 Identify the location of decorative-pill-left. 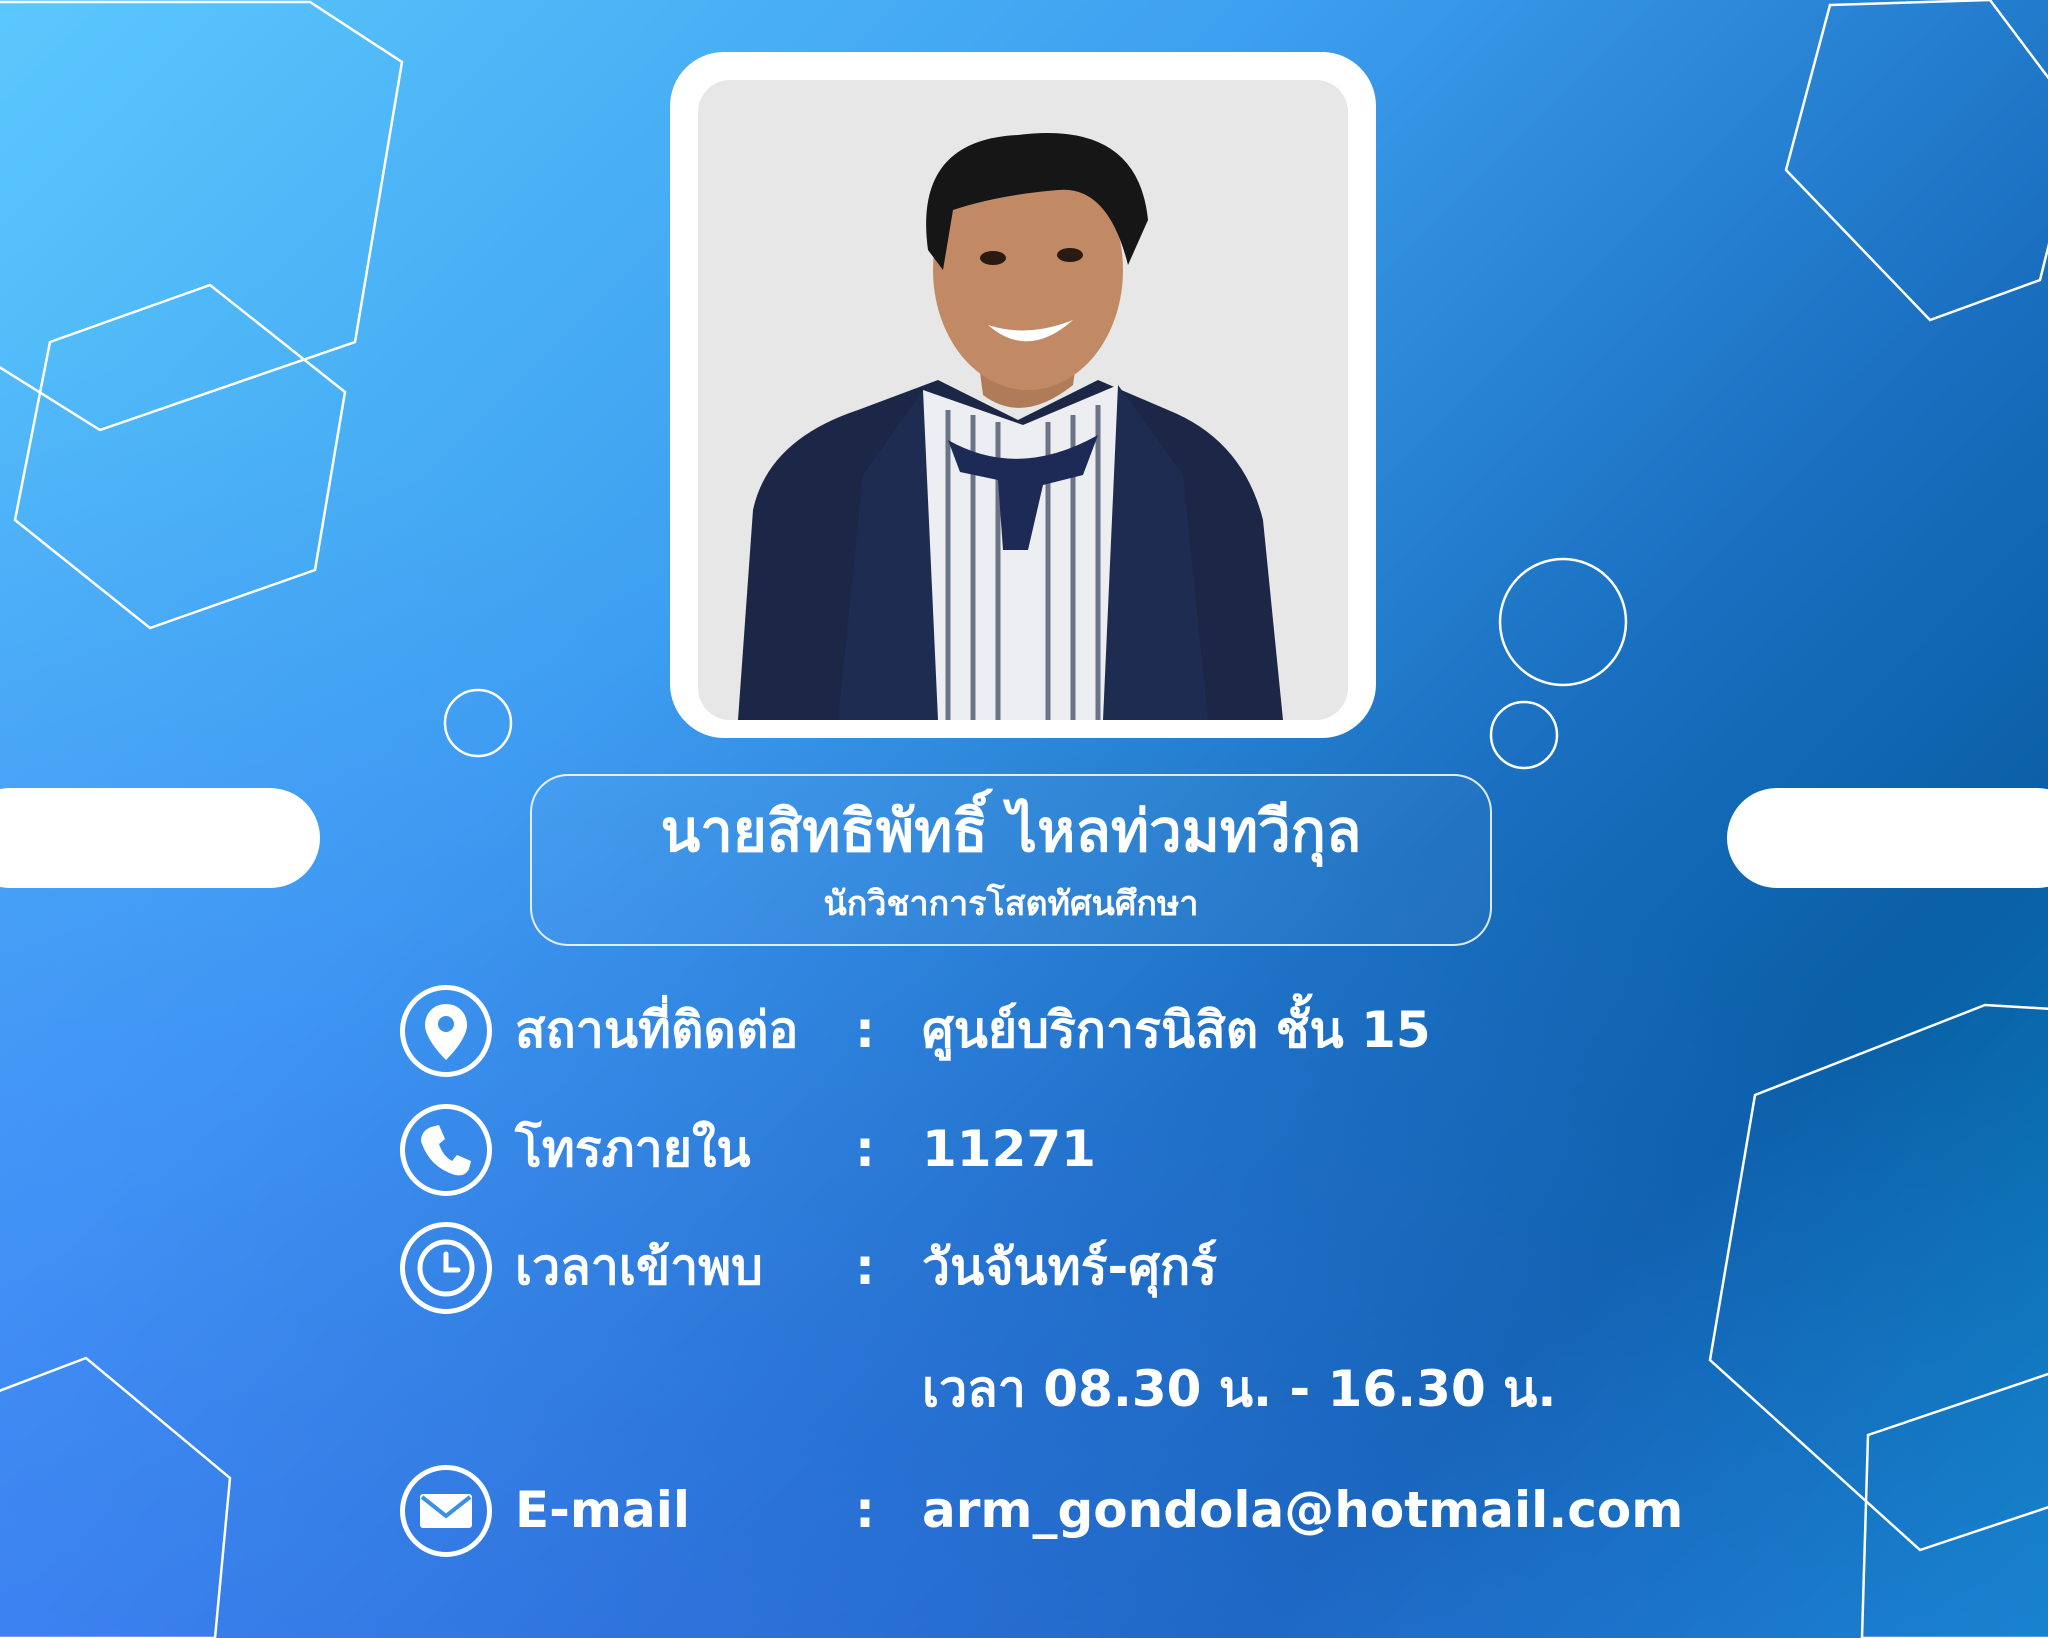
(160, 838).